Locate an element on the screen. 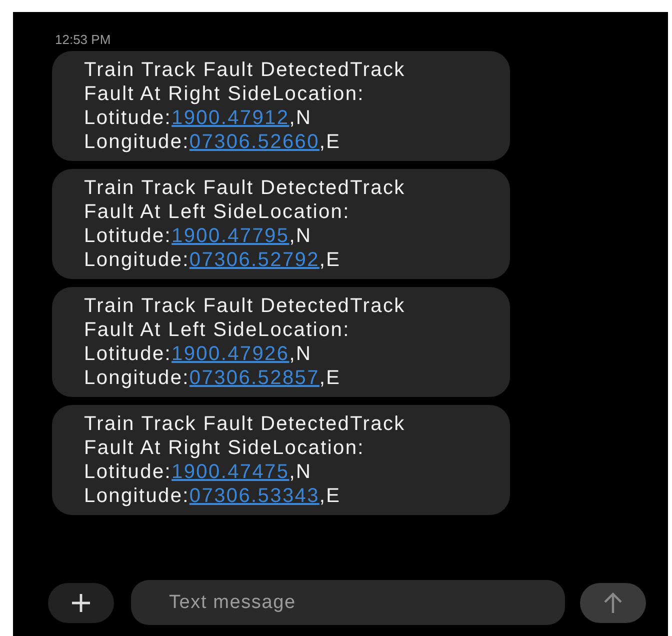 The image size is (672, 636). plus-icon is located at coordinates (81, 602).